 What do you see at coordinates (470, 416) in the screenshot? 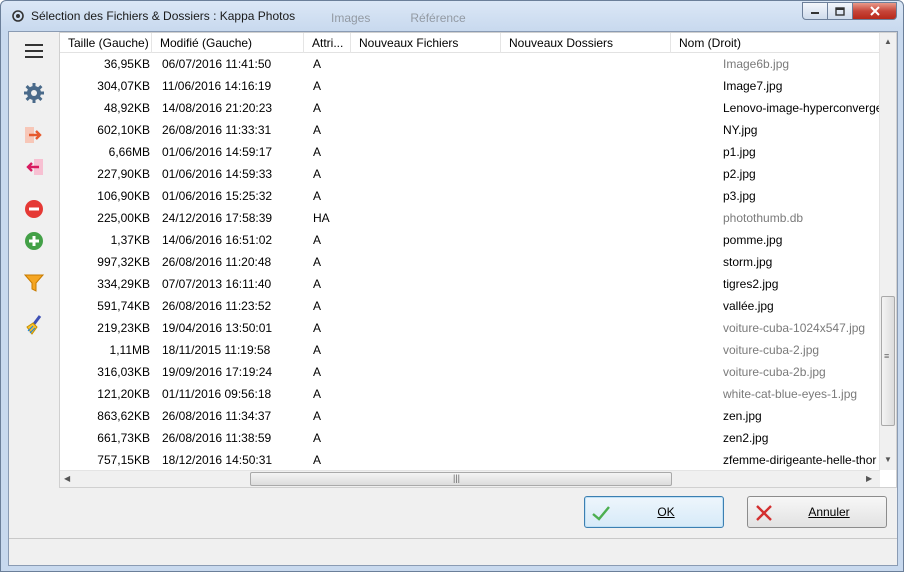
I see `table-row: 863,62KB 26/08/2016 11:34:37 Azen.jpg` at bounding box center [470, 416].